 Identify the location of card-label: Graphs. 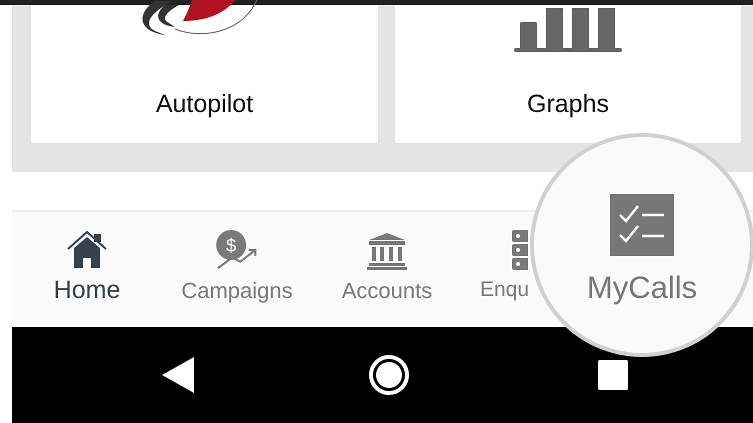
(568, 104).